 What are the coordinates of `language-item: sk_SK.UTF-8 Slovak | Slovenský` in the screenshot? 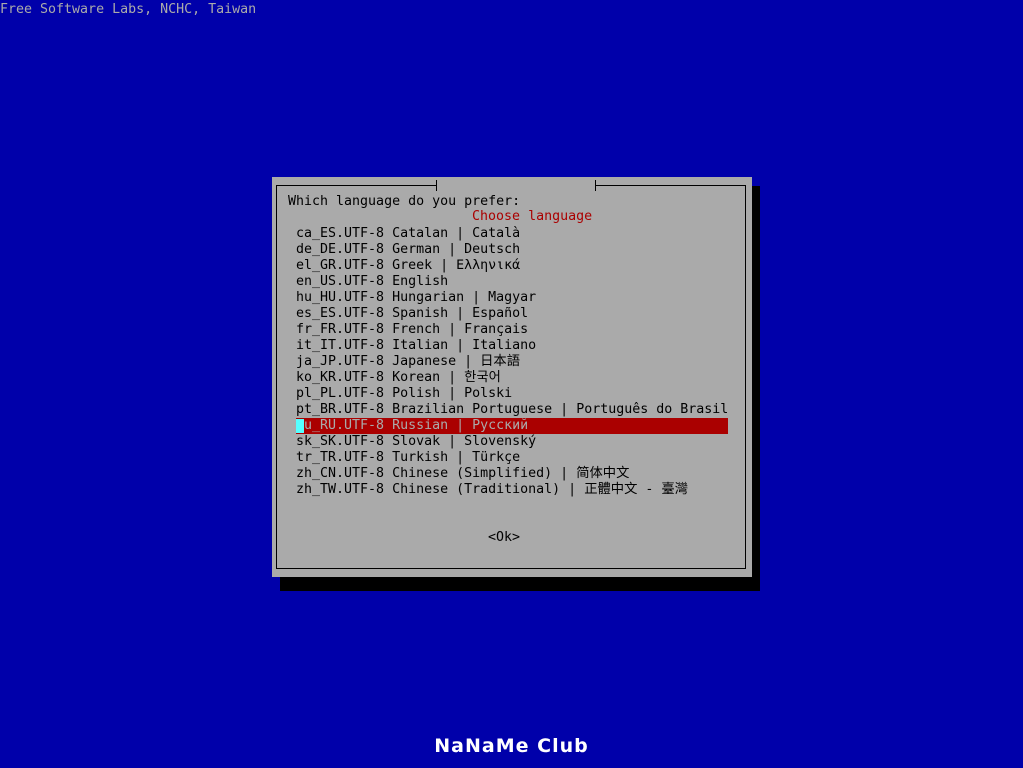 It's located at (512, 442).